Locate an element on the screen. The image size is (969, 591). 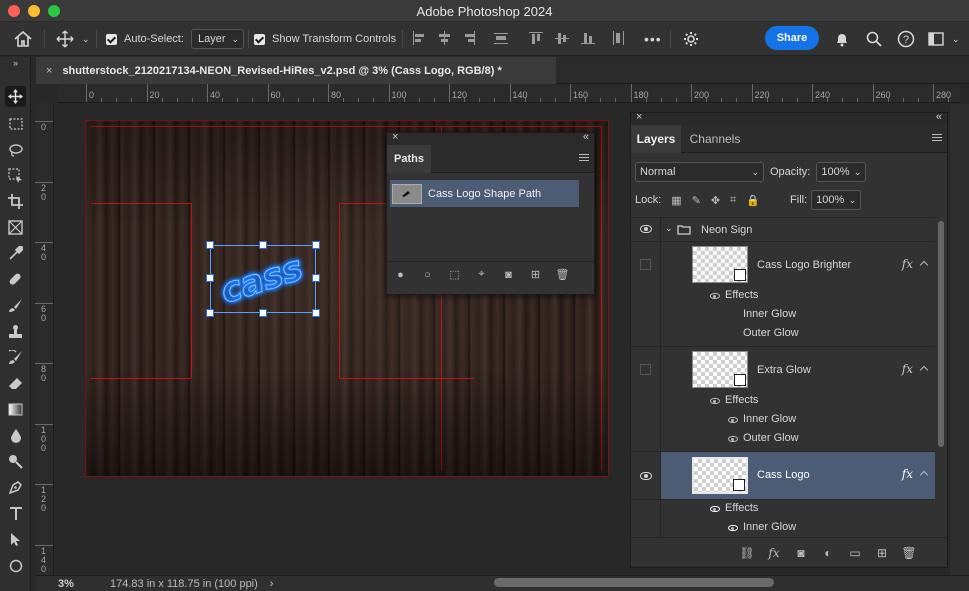
neon-logo: cass cass is located at coordinates (263, 279).